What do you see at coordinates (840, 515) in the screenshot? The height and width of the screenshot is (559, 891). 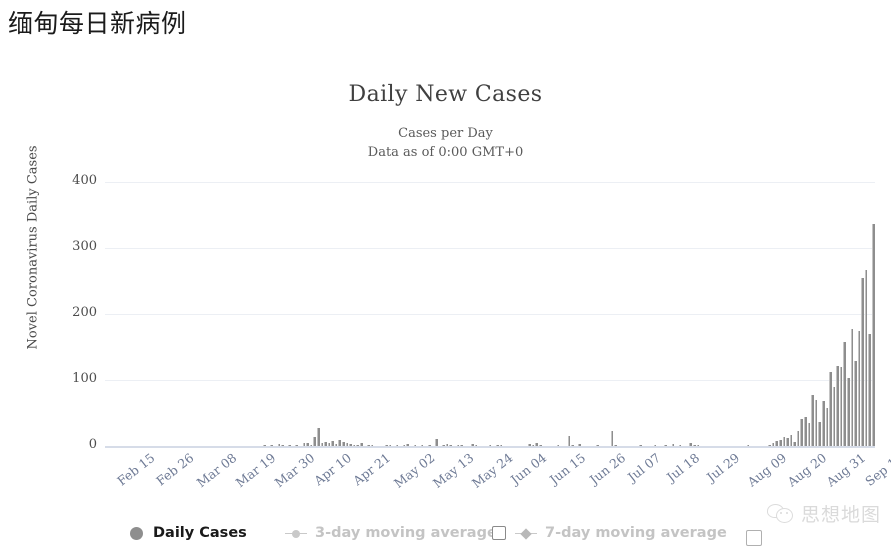 I see `watermark-text: 思想地图` at bounding box center [840, 515].